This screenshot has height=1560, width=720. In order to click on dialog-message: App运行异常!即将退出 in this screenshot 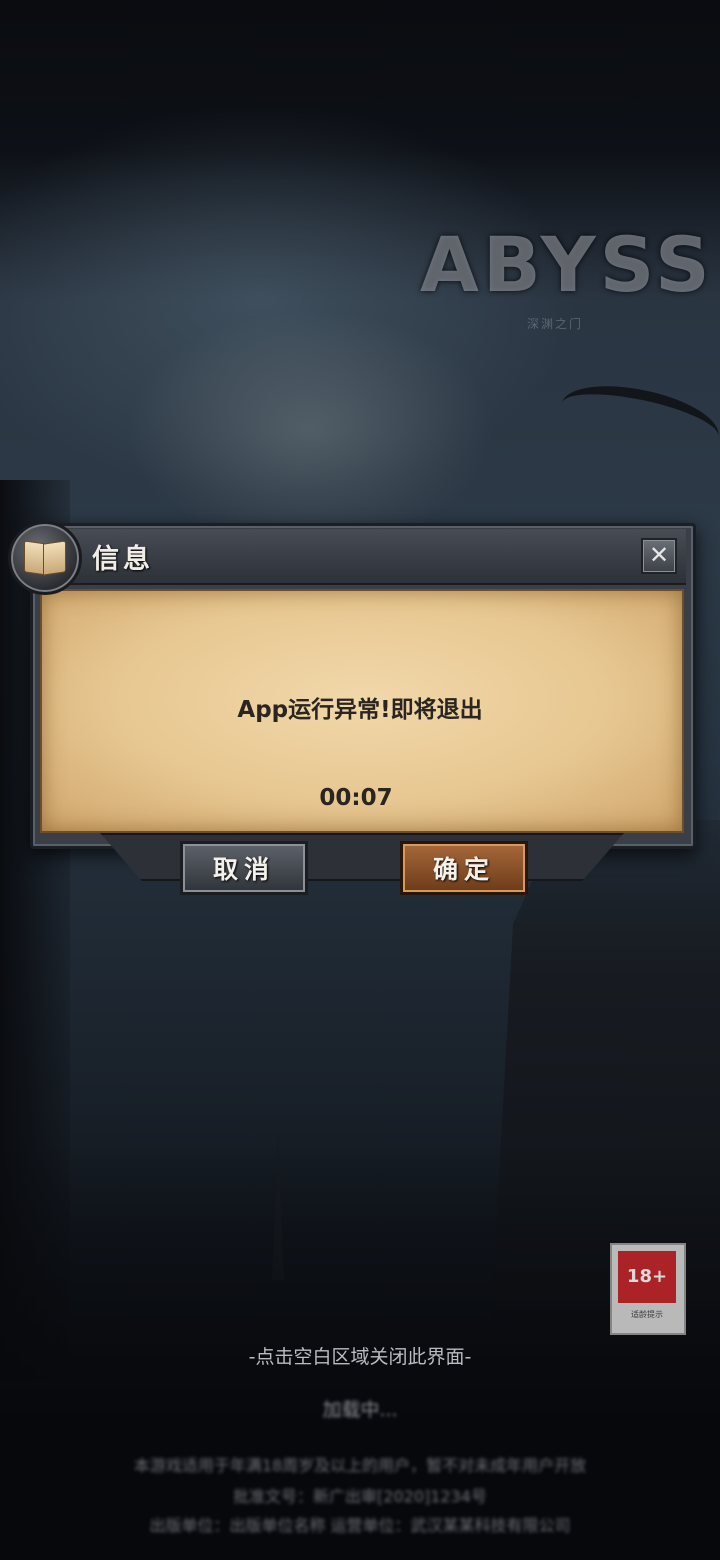, I will do `click(360, 710)`.